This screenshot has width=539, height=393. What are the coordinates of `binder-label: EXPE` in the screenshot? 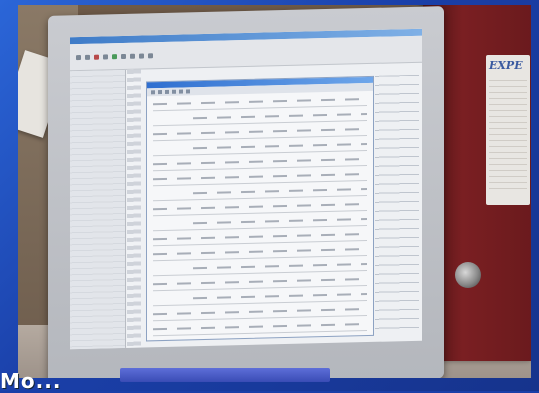 It's located at (508, 130).